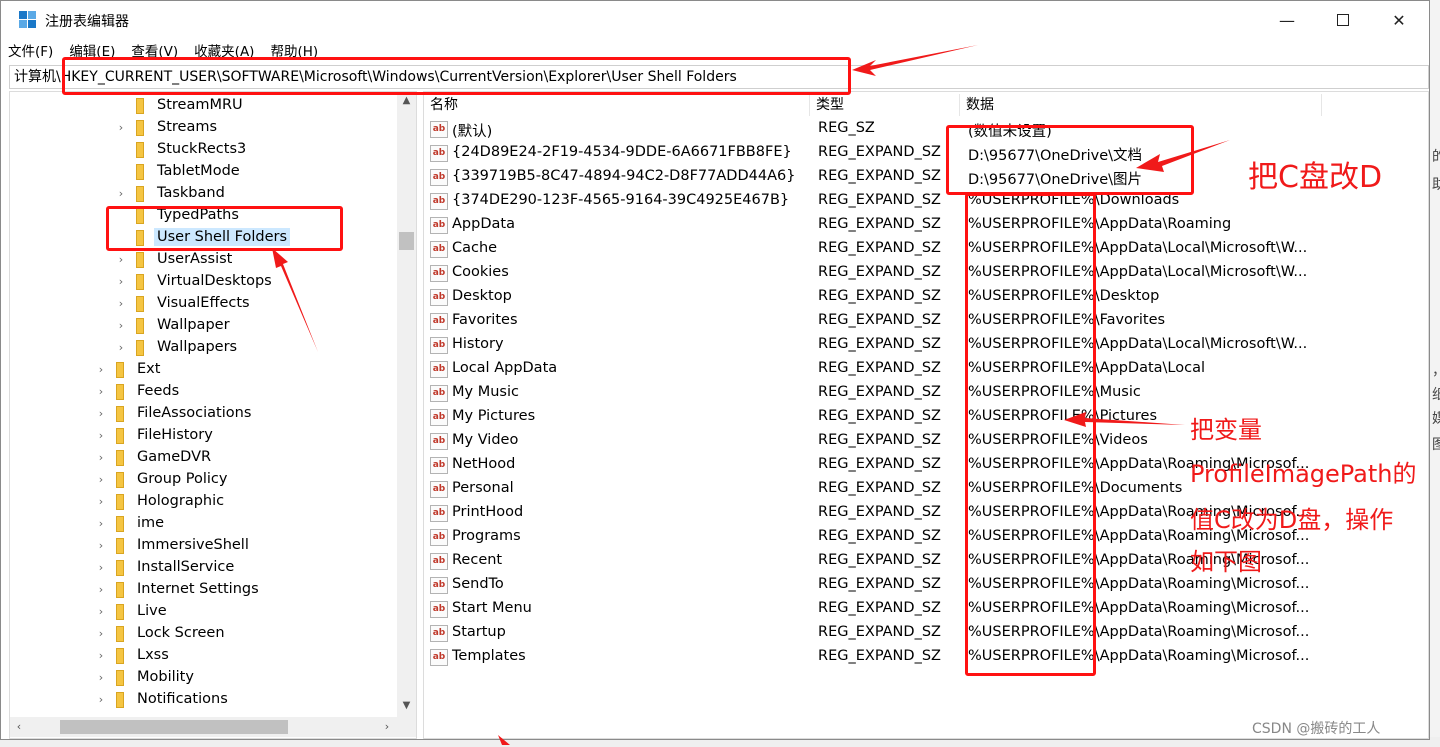  What do you see at coordinates (194, 413) in the screenshot?
I see `tree-item-label: FileAssociations` at bounding box center [194, 413].